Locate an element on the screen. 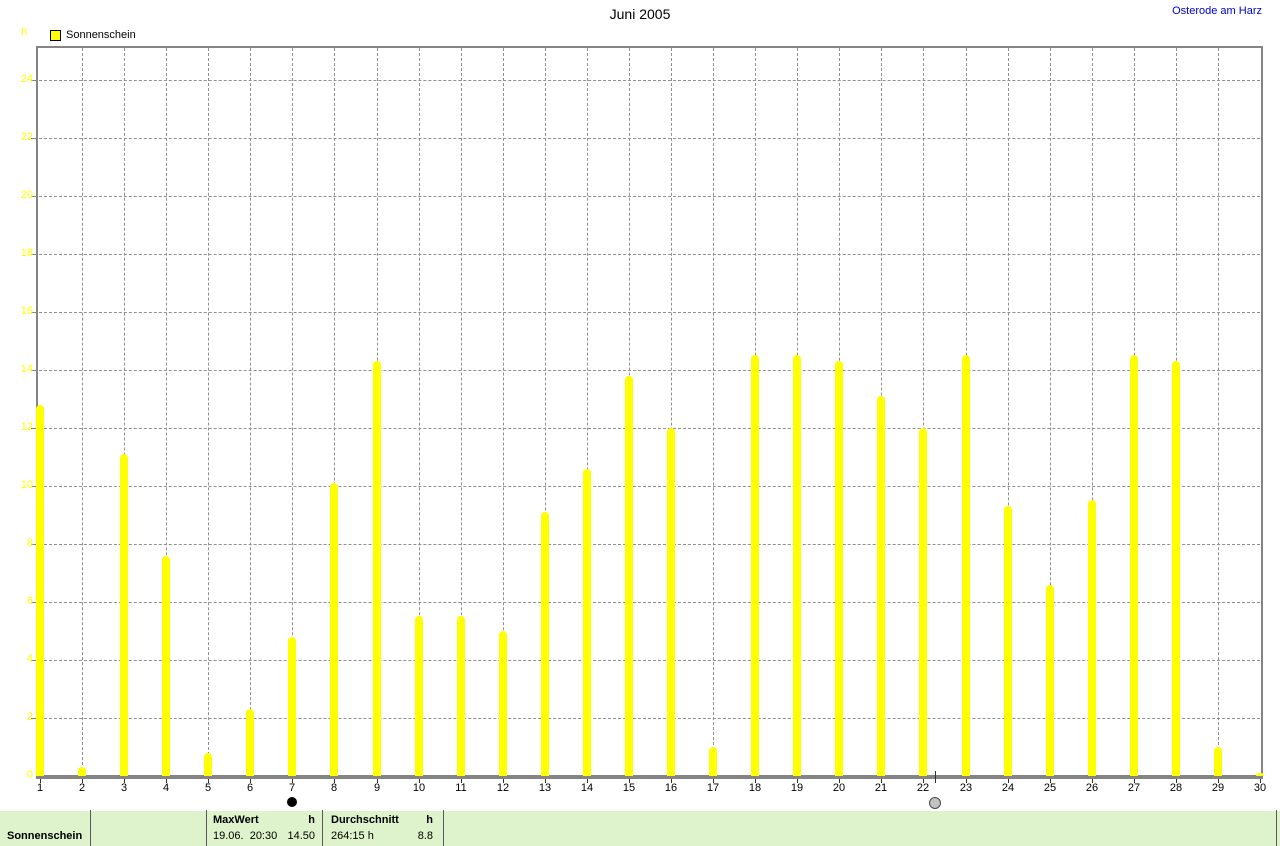 The image size is (1280, 846). x-axis-label: 25 is located at coordinates (1050, 788).